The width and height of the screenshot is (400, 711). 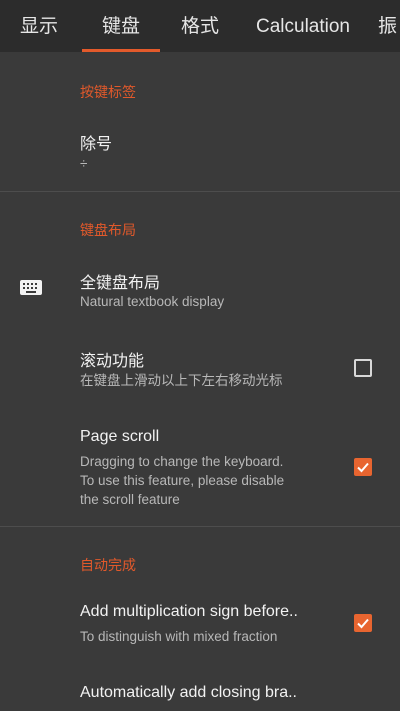 I want to click on page-scroll-checkbox, so click(x=363, y=467).